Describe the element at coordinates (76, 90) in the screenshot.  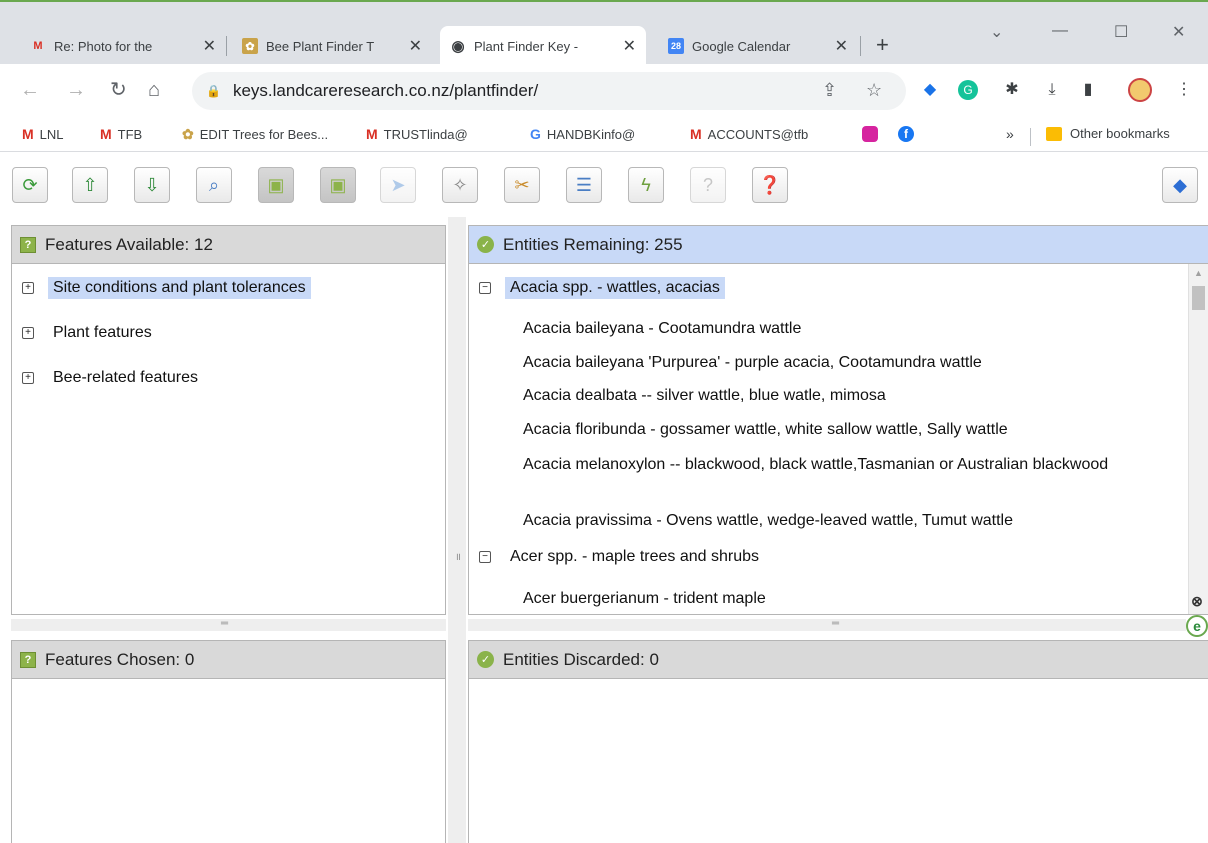
I see `forward-icon: →` at that location.